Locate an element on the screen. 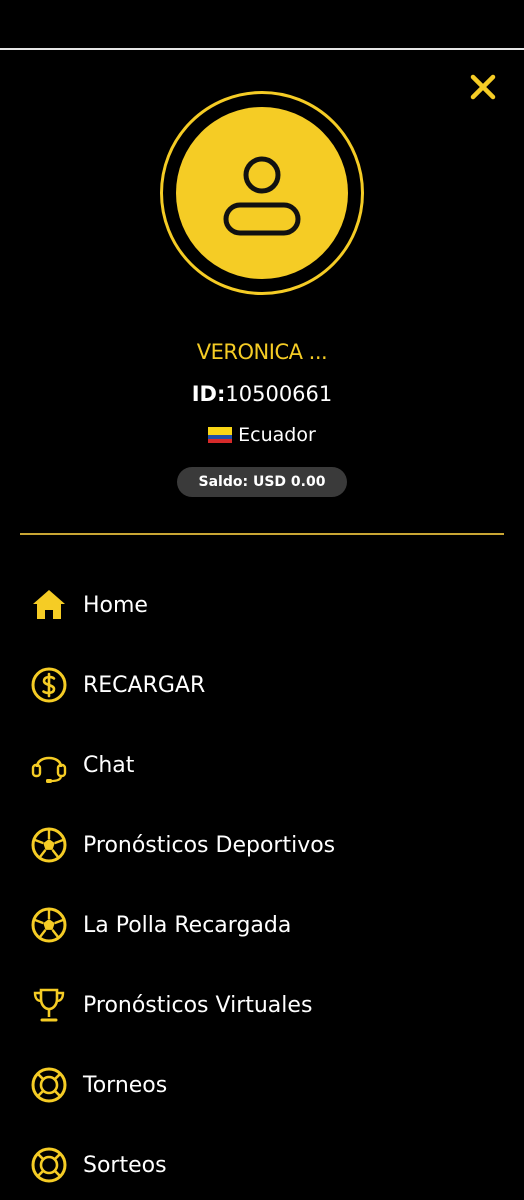  close-button is located at coordinates (483, 87).